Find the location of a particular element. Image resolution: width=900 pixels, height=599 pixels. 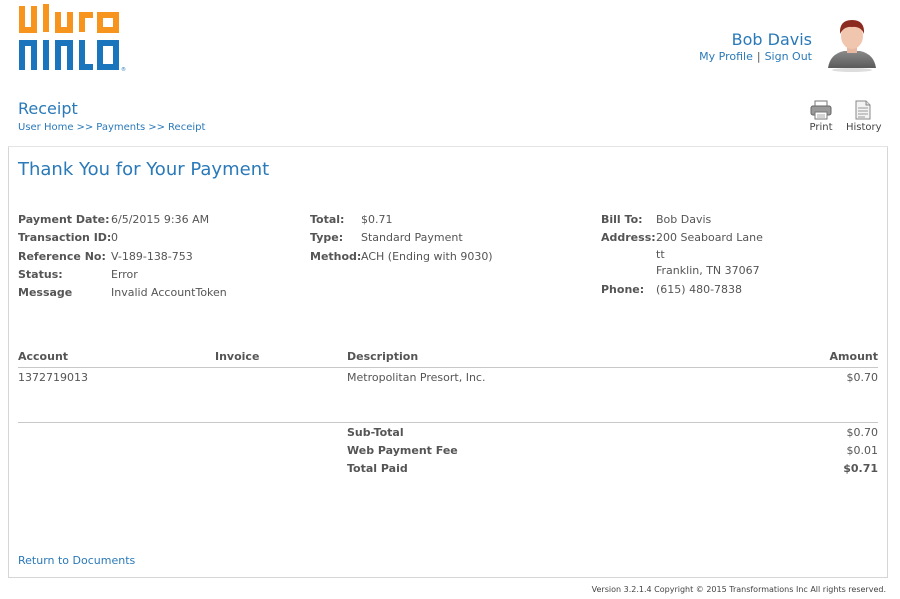

user-links: My Profile | Sign Out is located at coordinates (755, 56).